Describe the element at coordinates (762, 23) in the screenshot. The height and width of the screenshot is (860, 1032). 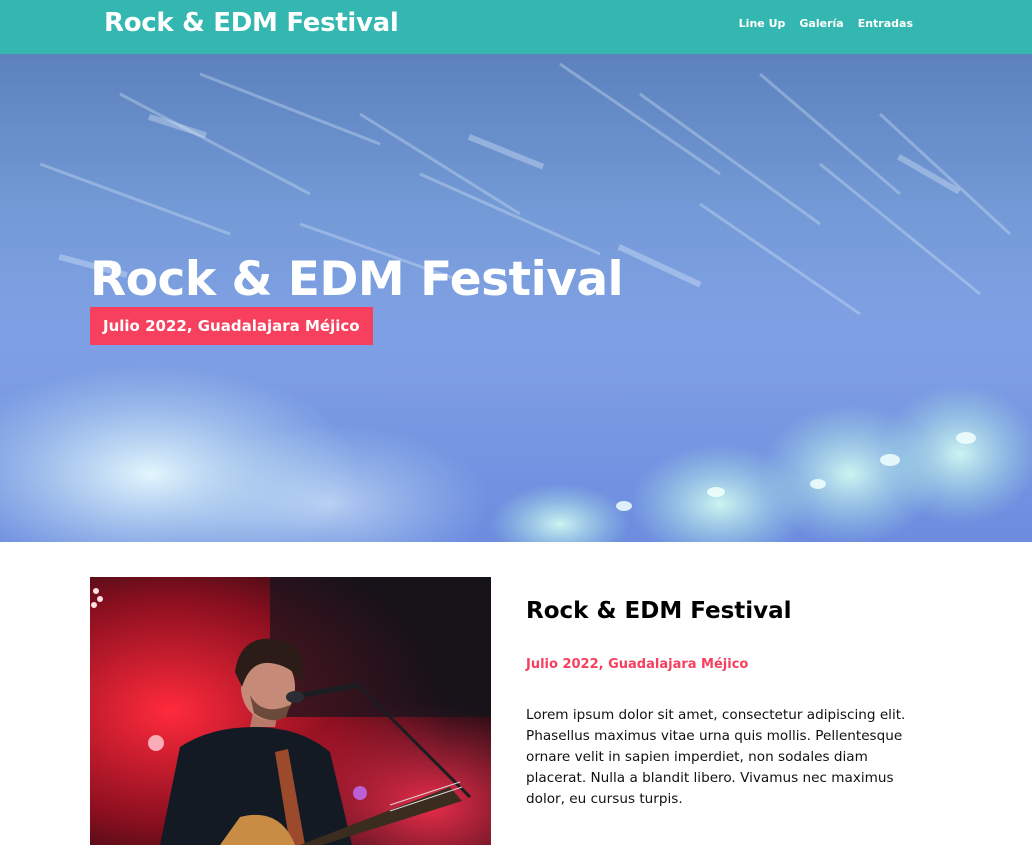
I see `nav-link-lineup: Line Up` at that location.